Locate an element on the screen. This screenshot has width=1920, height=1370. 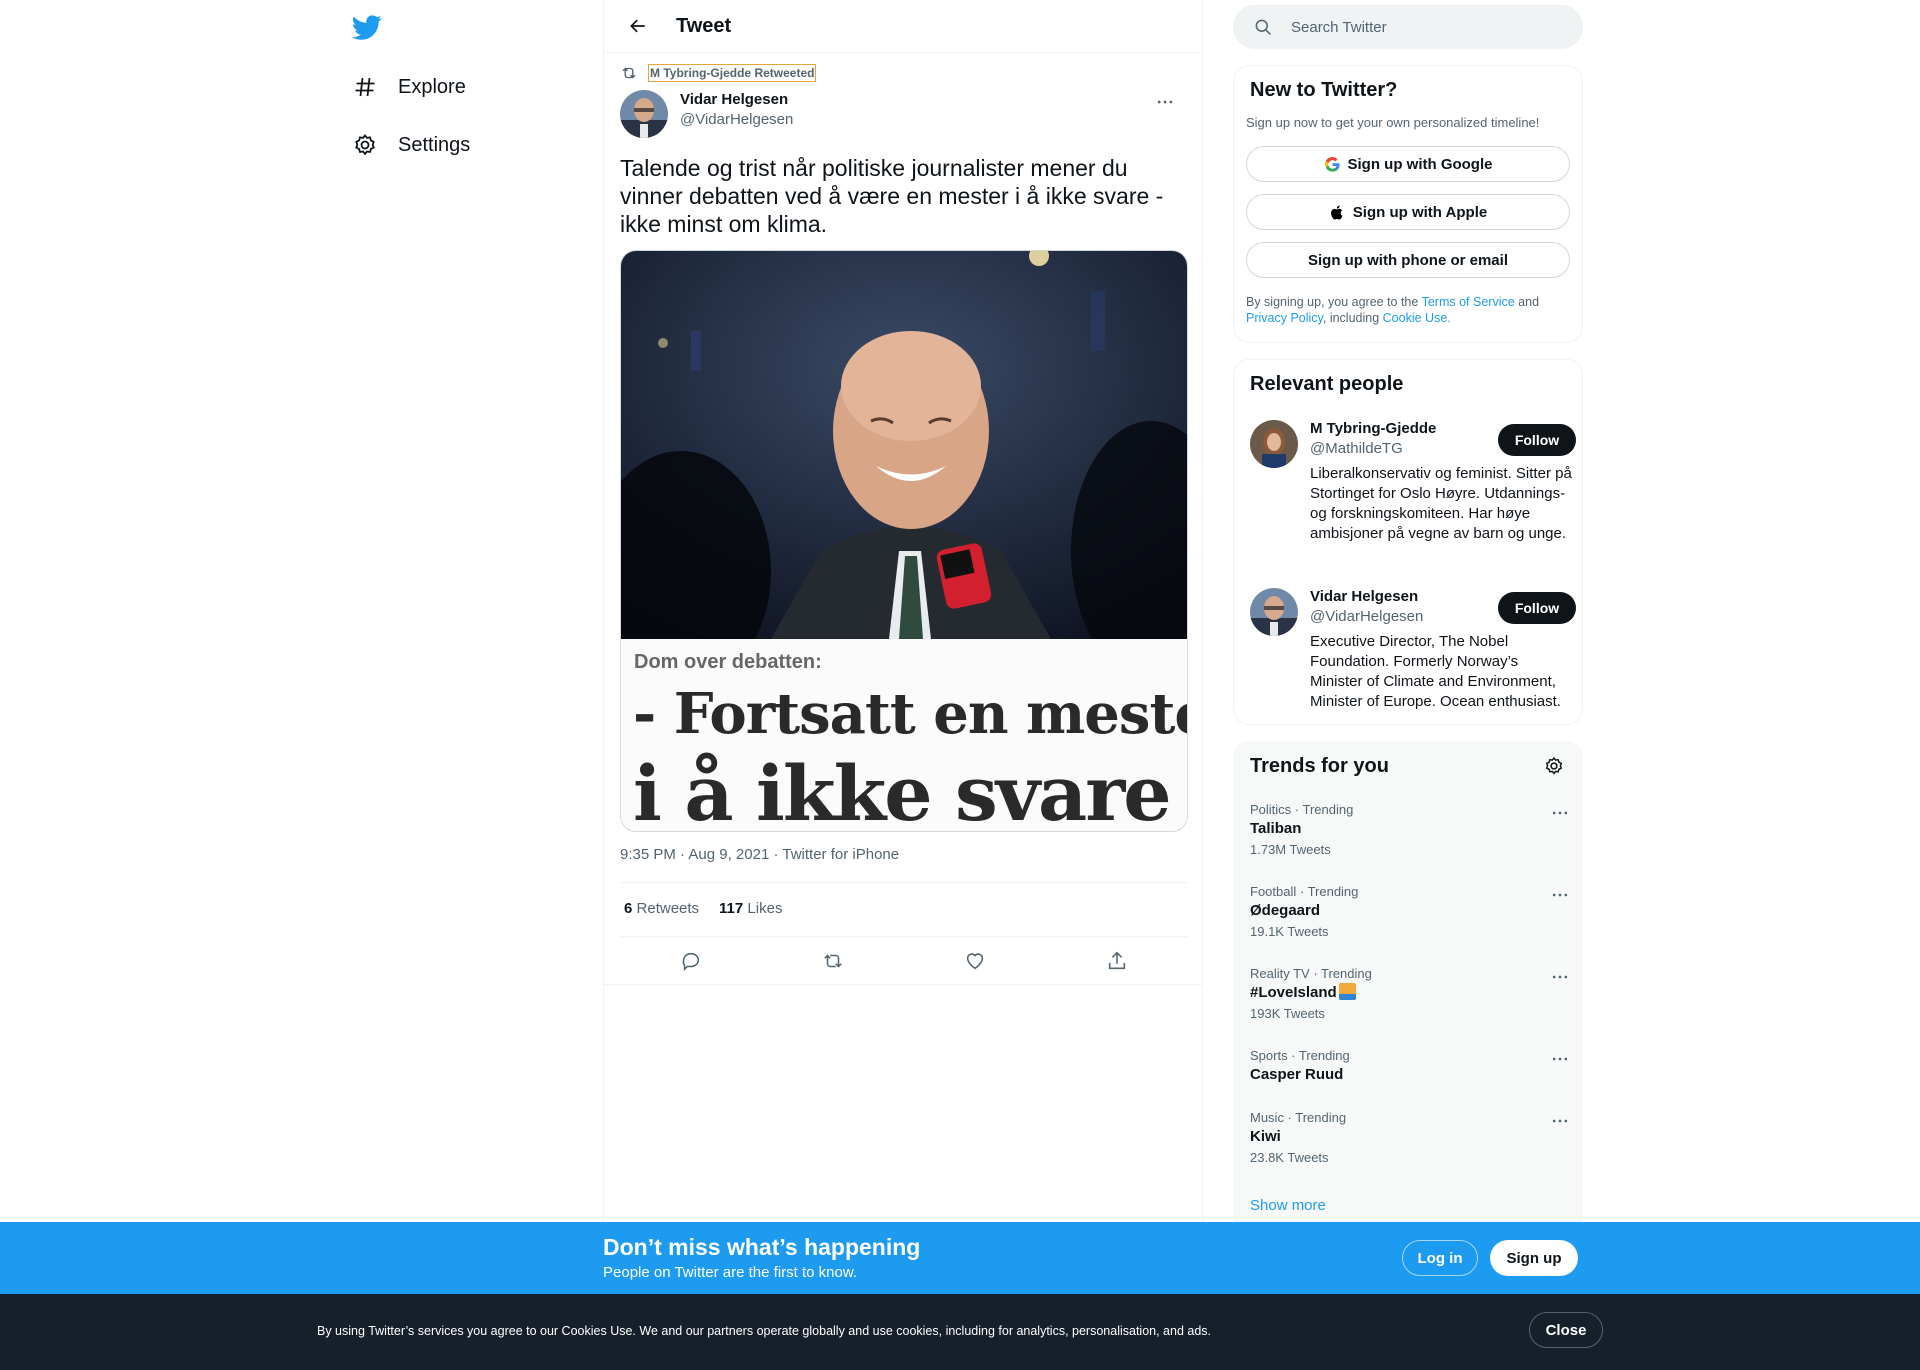
show-more-link: Show more is located at coordinates (1288, 1205).